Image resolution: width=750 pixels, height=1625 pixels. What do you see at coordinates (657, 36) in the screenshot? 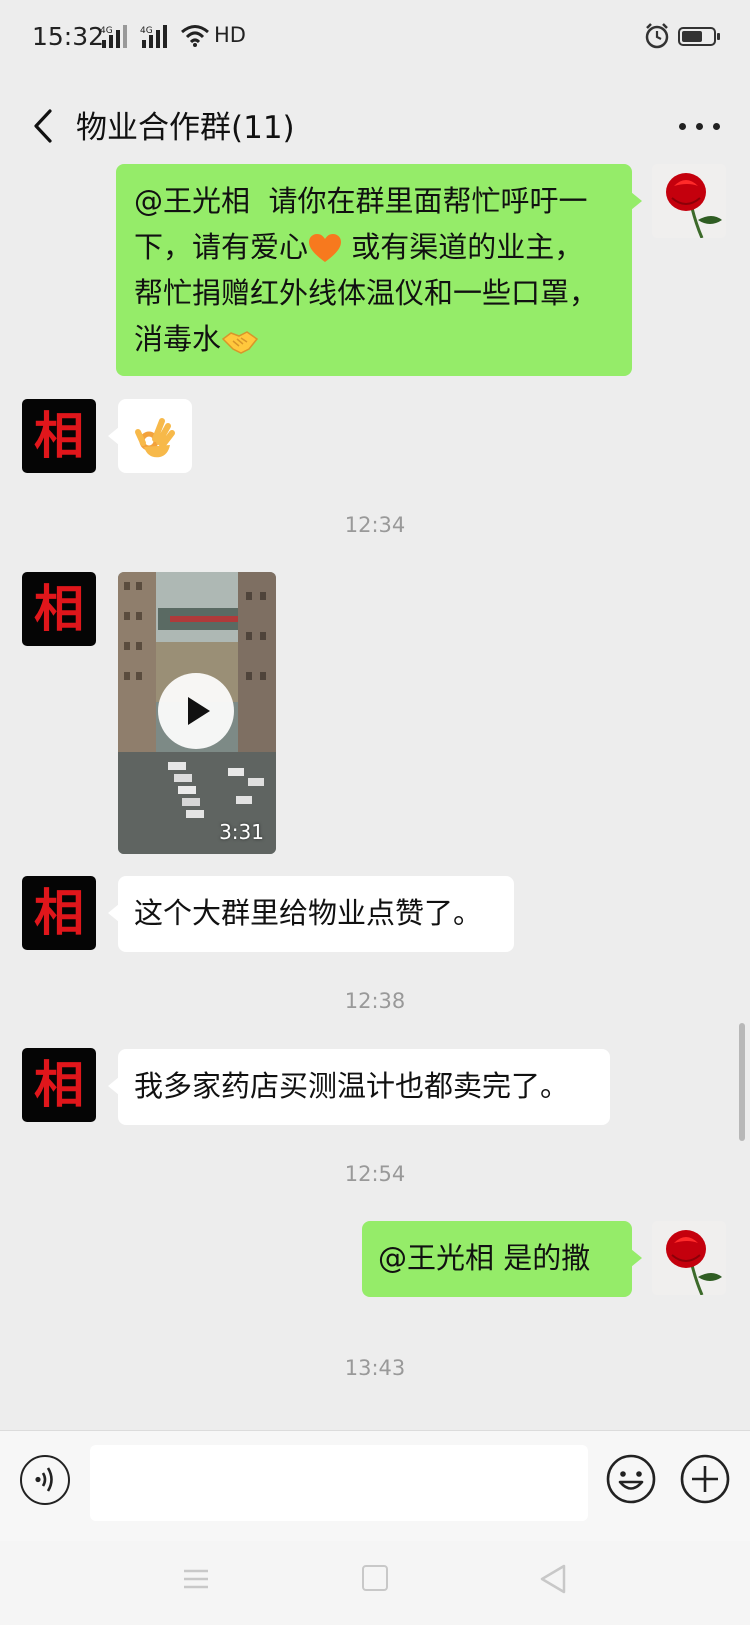
I see `alarm-icon` at bounding box center [657, 36].